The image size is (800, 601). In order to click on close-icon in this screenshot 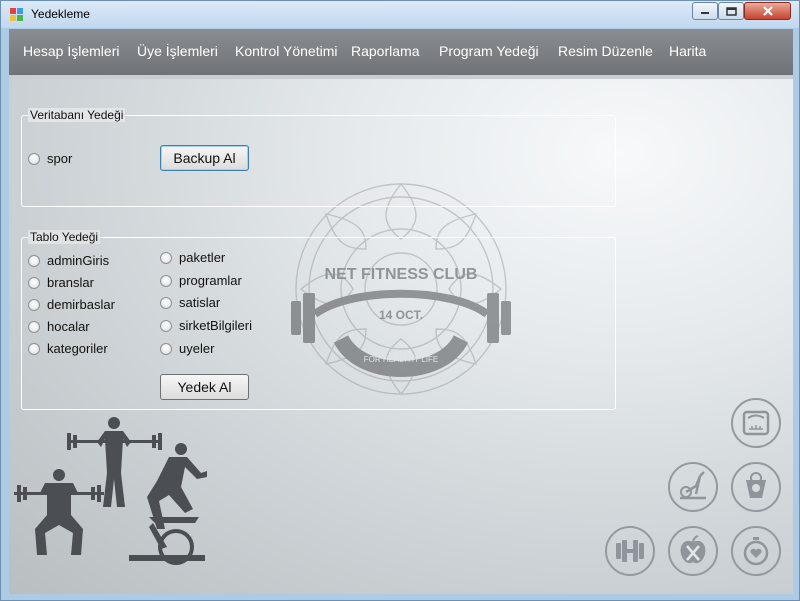, I will do `click(767, 11)`.